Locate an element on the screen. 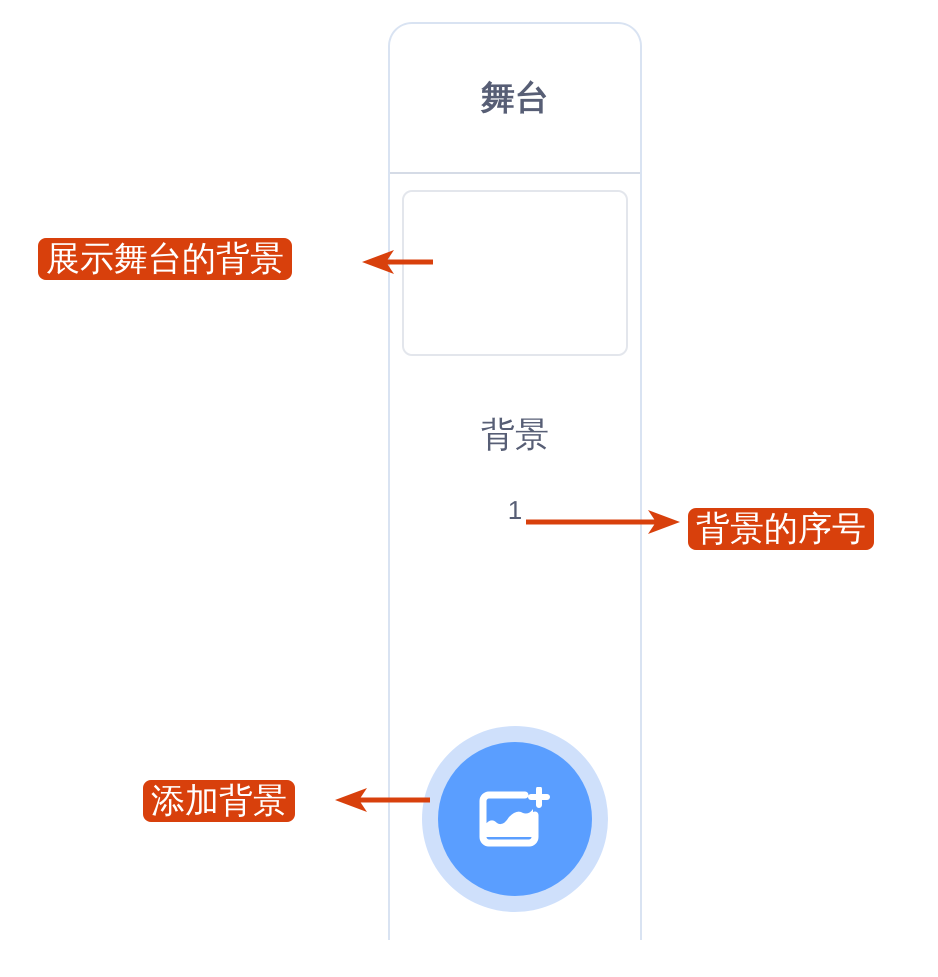 The width and height of the screenshot is (938, 977). callout-label: 添加背景 is located at coordinates (219, 801).